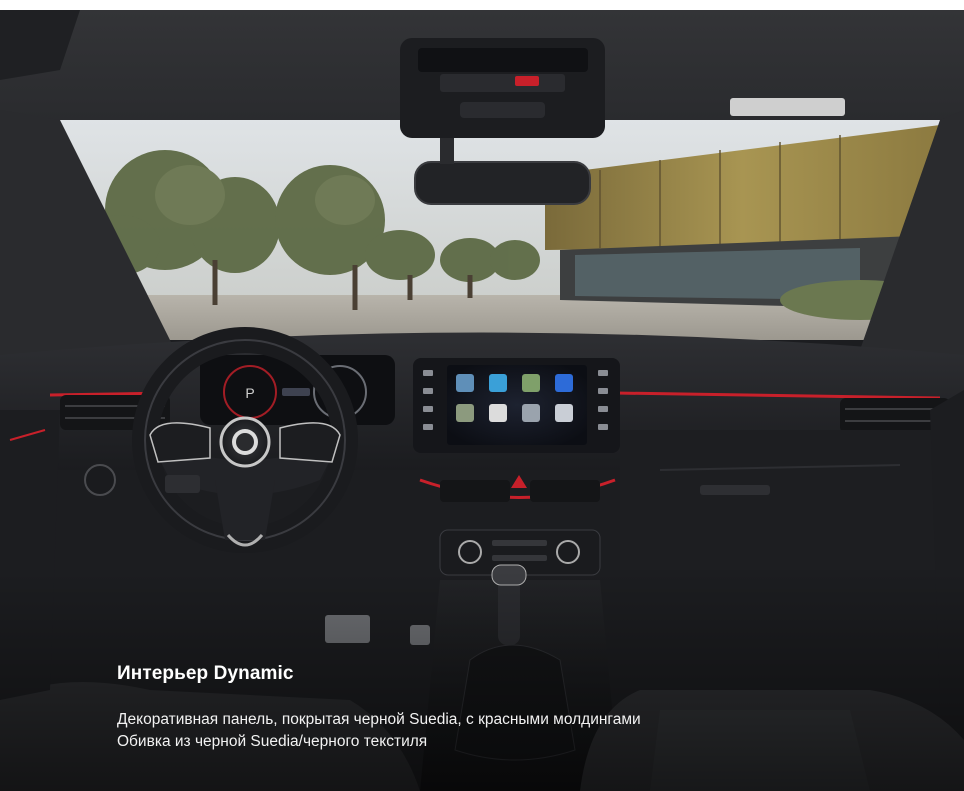  I want to click on cluster-gear-label: P, so click(249, 393).